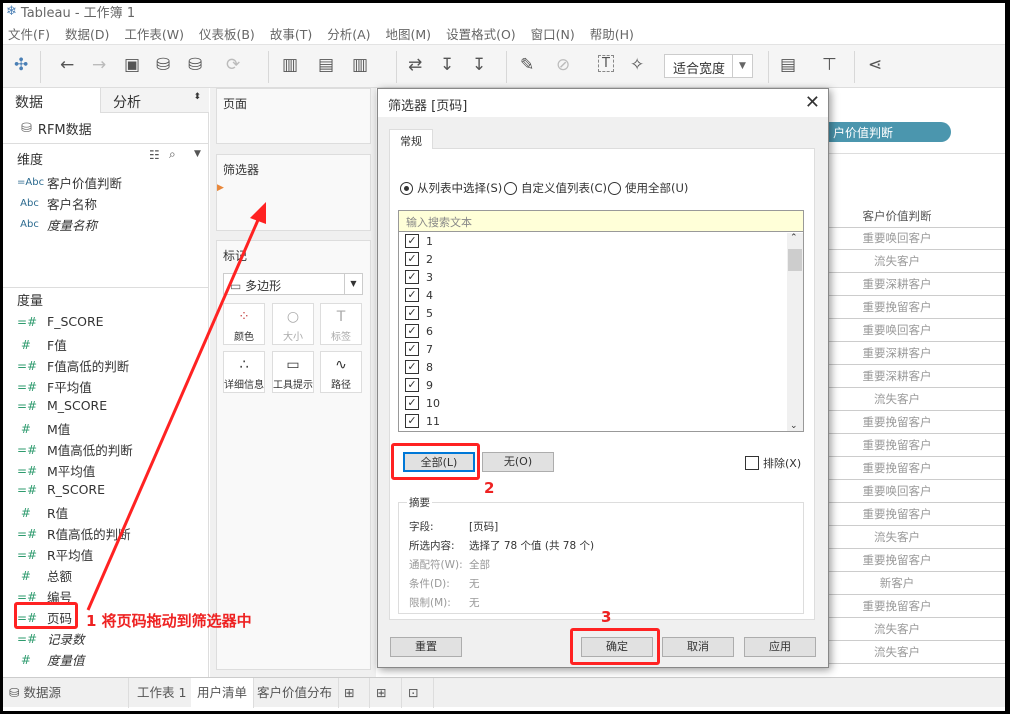  What do you see at coordinates (489, 488) in the screenshot?
I see `step2-annotation: 2` at bounding box center [489, 488].